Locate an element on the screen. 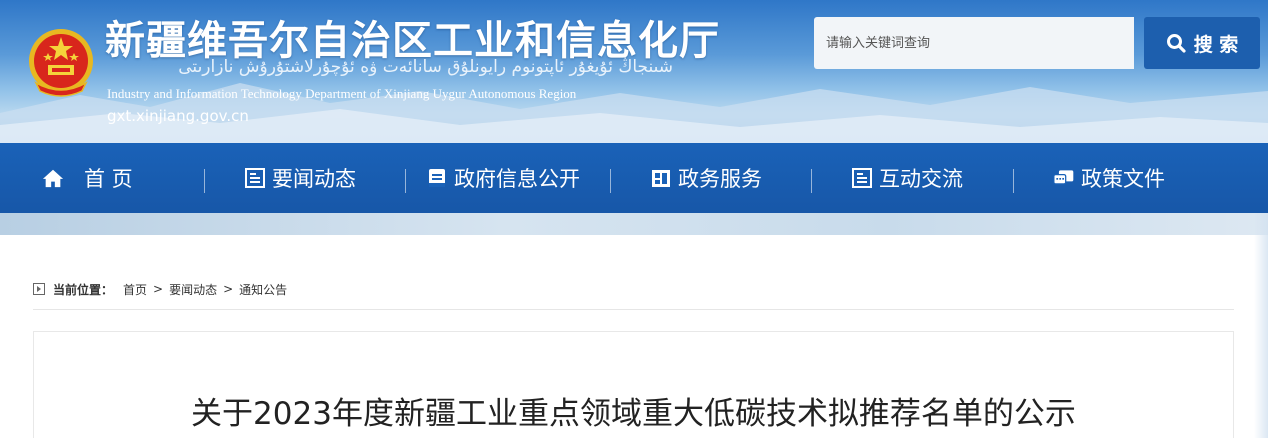 Image resolution: width=1268 pixels, height=438 pixels. breadcrumb: 当前位置： 首页 > 要闻动态 > 通知公告 is located at coordinates (160, 289).